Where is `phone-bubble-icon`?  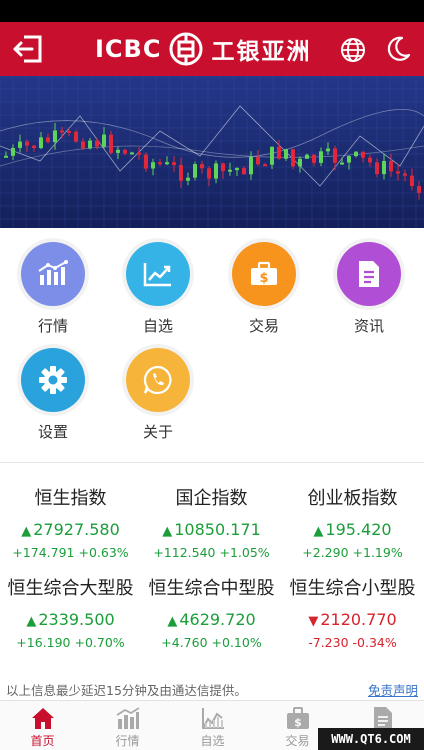 phone-bubble-icon is located at coordinates (158, 380).